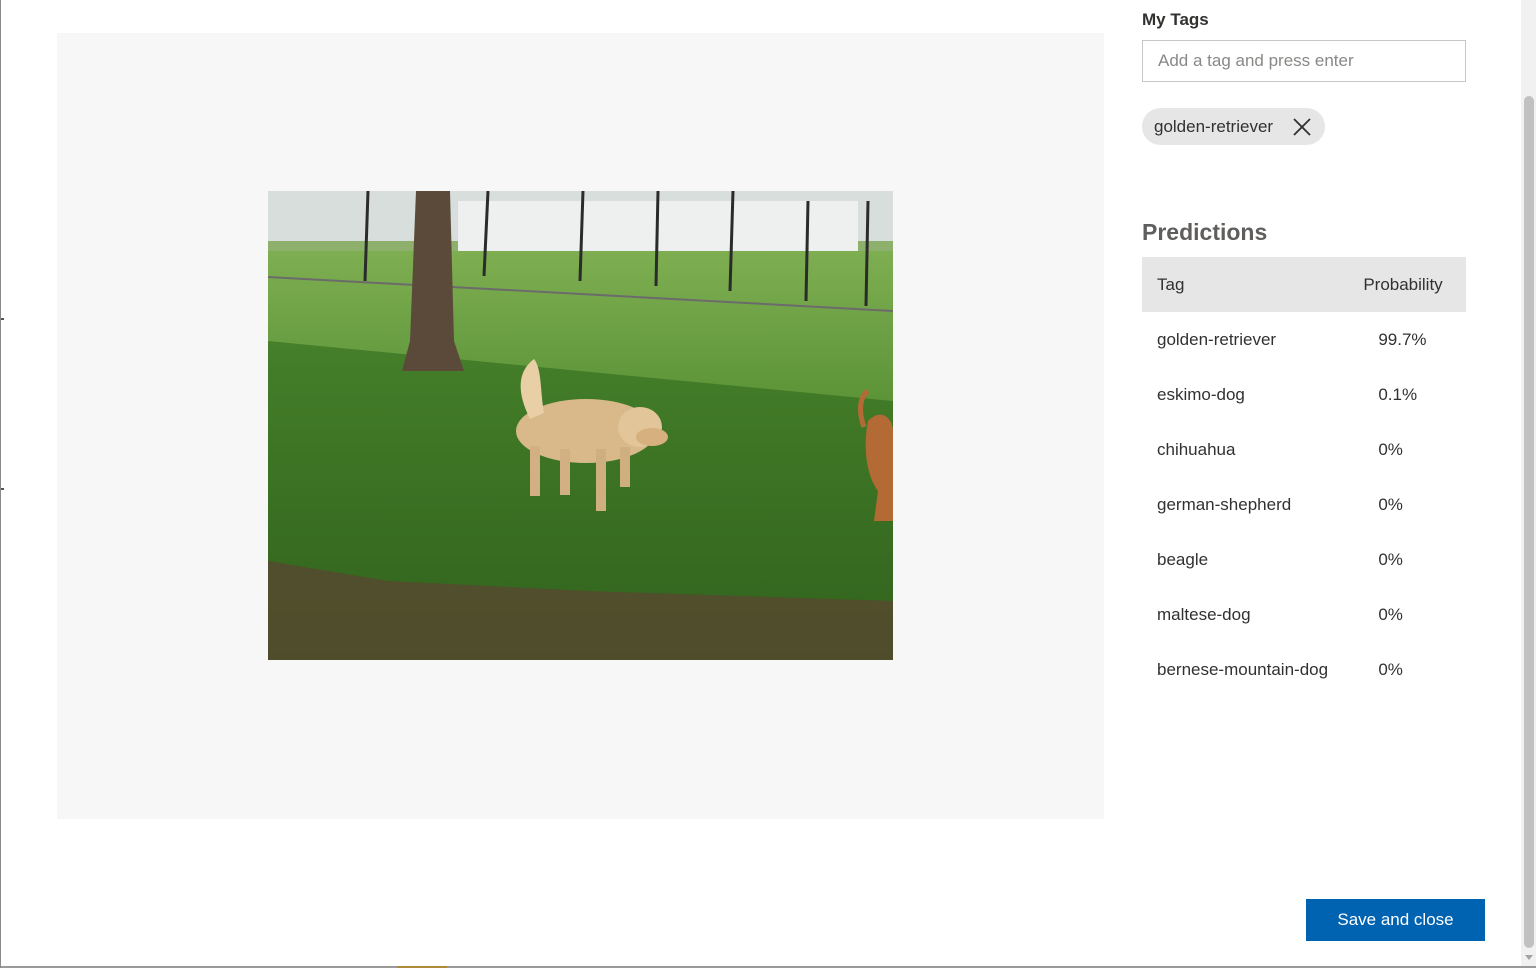 The width and height of the screenshot is (1536, 968). I want to click on scrollbar-thumb, so click(1529, 522).